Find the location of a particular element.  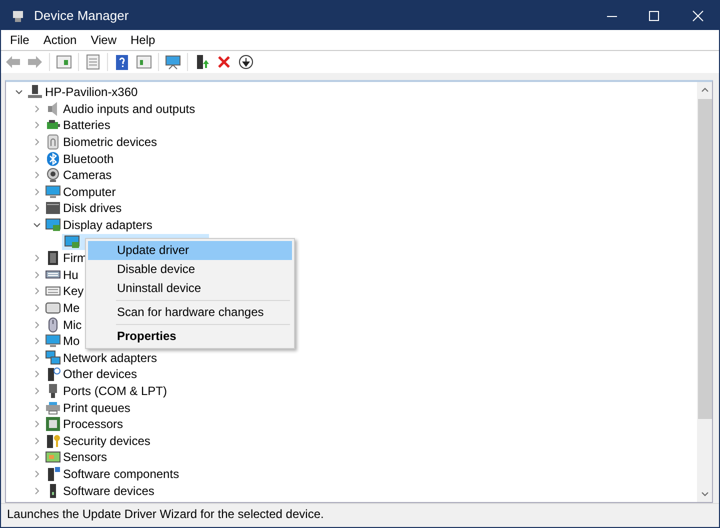

network-icon is located at coordinates (53, 358).